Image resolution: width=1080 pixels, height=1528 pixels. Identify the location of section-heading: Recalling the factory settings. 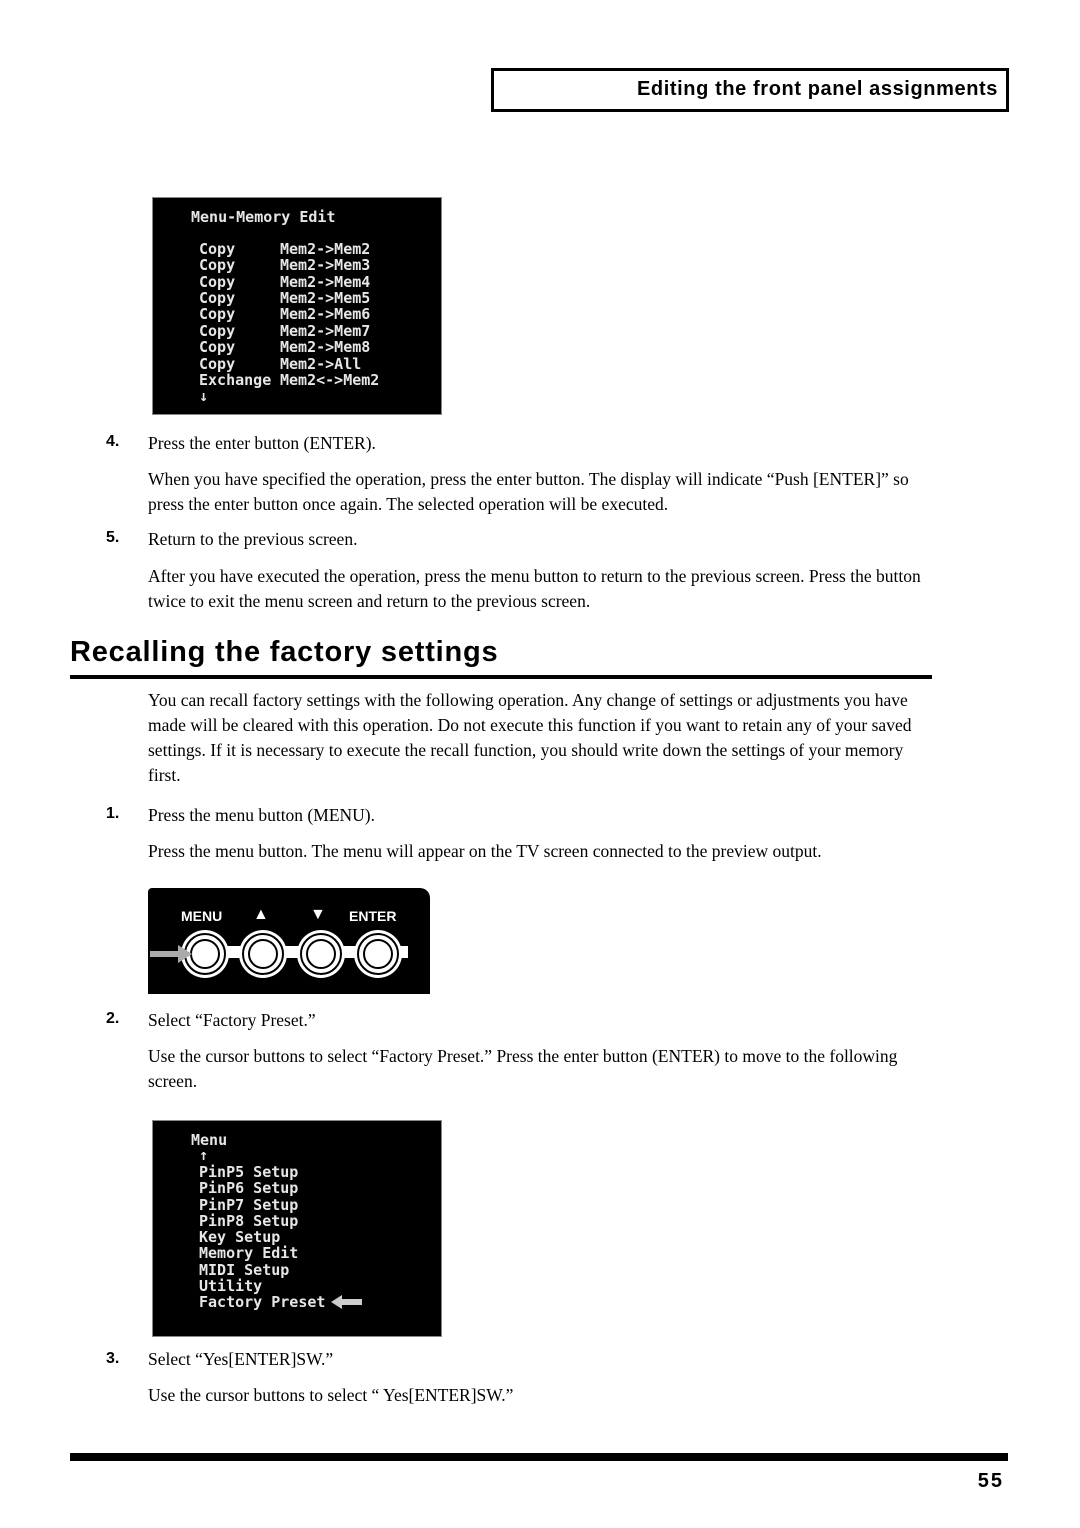
(284, 652).